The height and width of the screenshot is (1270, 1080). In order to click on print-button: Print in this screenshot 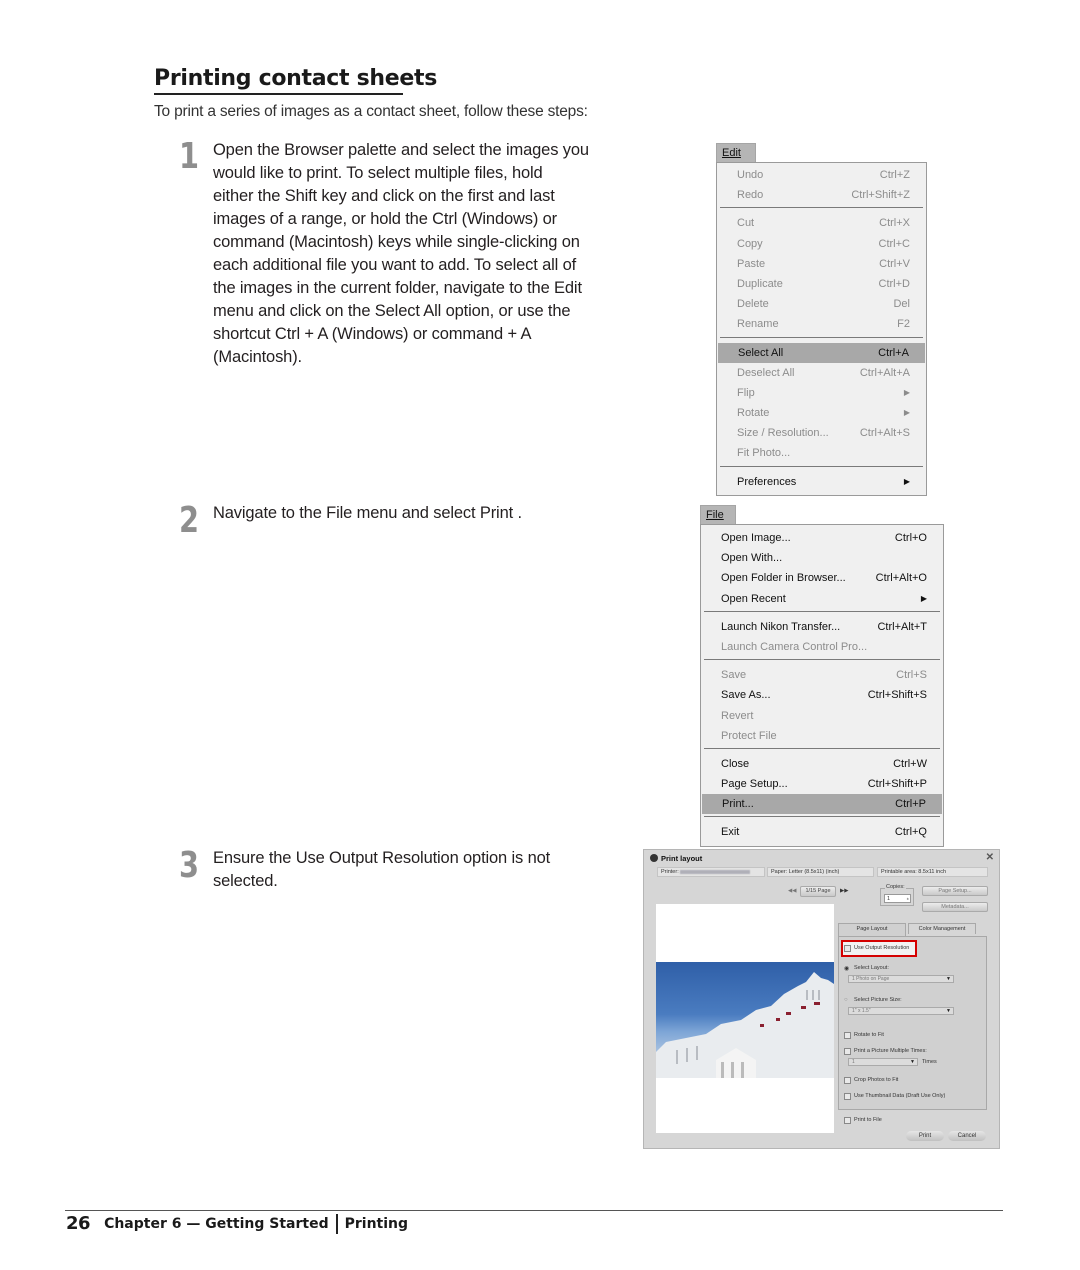, I will do `click(925, 1136)`.